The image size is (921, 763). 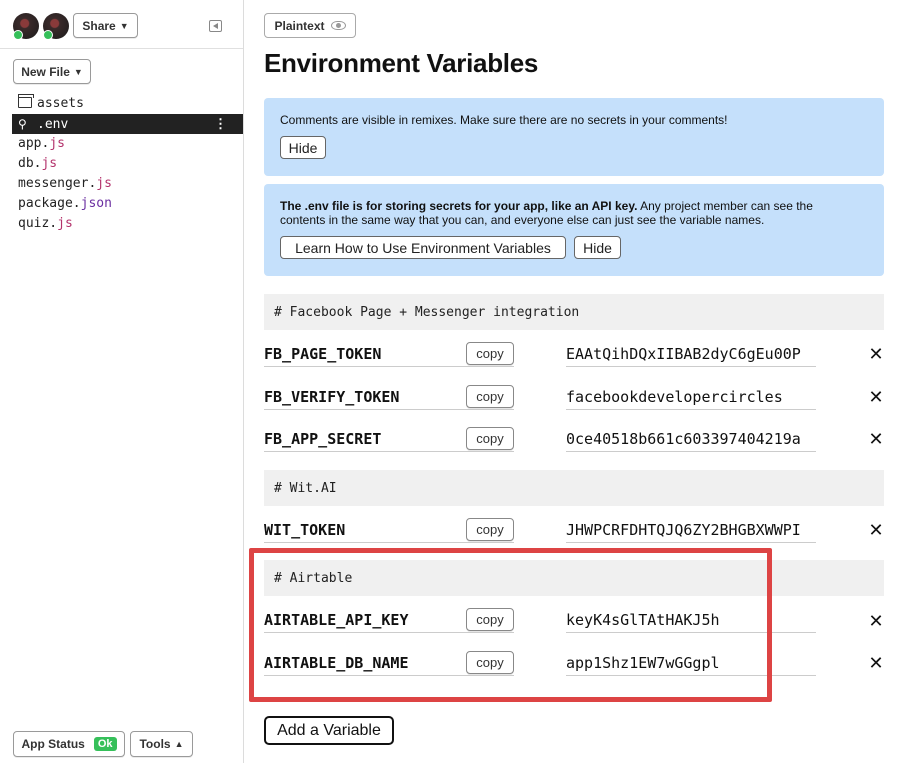 I want to click on file-item-assets: assets, so click(x=127, y=104).